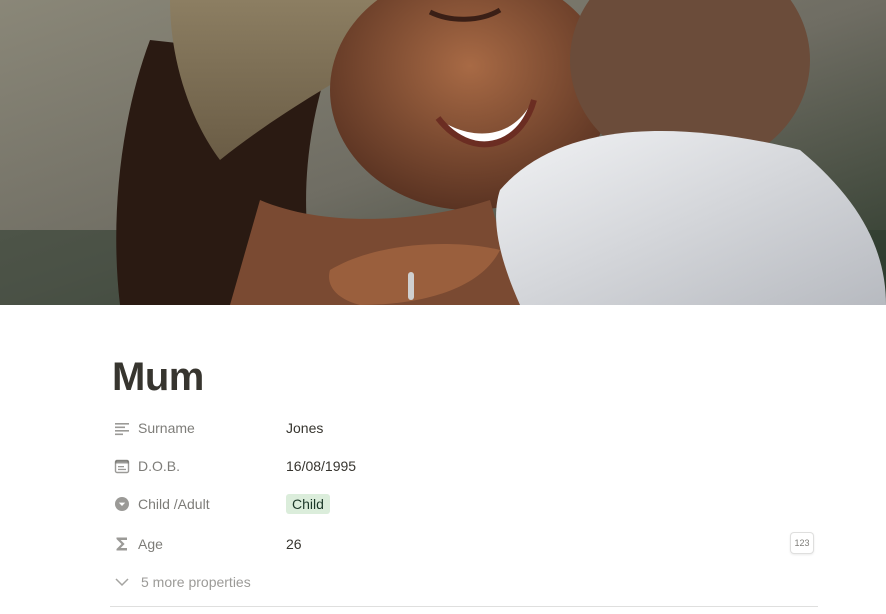  What do you see at coordinates (553, 466) in the screenshot?
I see `property-value-dob: 16/08/1995` at bounding box center [553, 466].